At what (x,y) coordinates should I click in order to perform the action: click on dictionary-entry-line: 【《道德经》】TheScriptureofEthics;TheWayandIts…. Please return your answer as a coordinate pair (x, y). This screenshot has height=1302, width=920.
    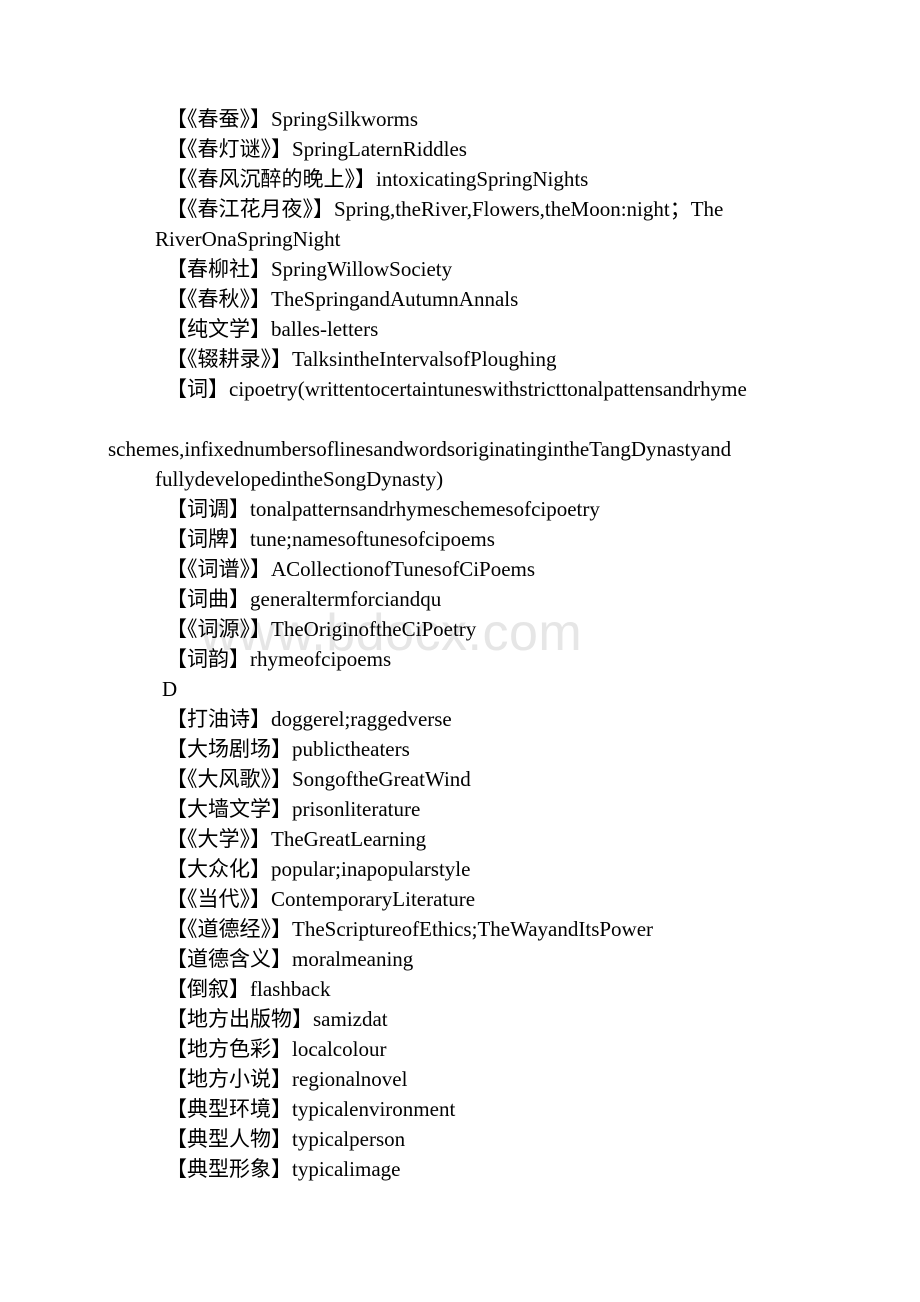
    Looking at the image, I should click on (410, 929).